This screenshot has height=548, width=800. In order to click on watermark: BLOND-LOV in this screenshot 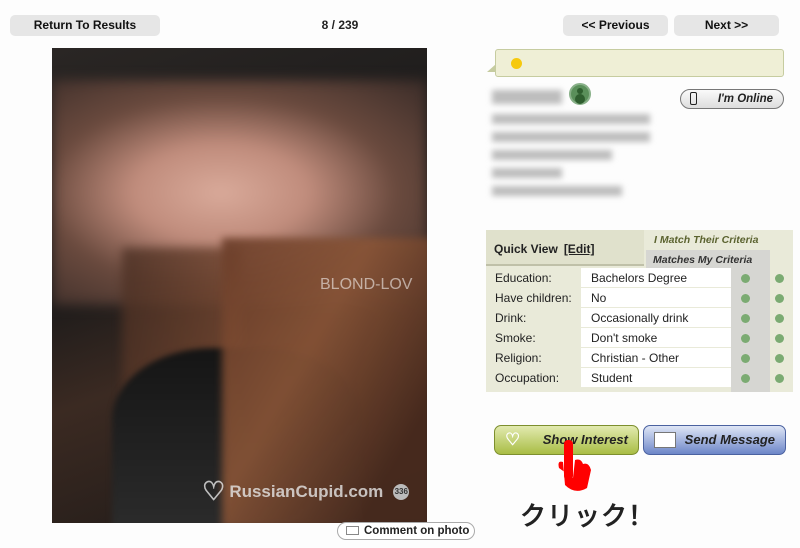, I will do `click(366, 284)`.